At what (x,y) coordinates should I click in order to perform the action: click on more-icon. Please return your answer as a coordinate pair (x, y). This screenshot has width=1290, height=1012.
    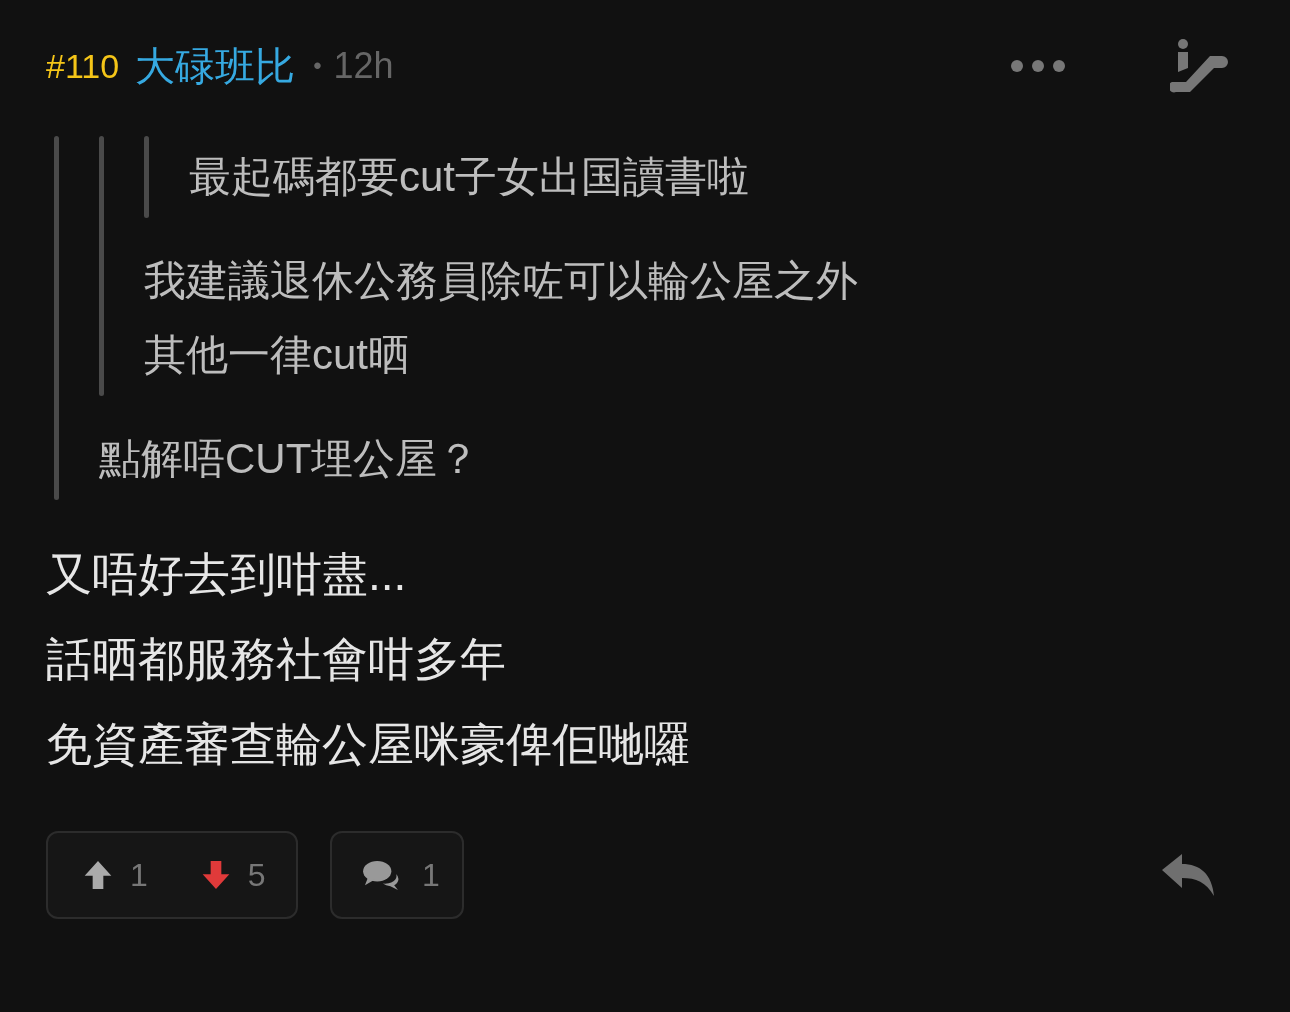
    Looking at the image, I should click on (1038, 66).